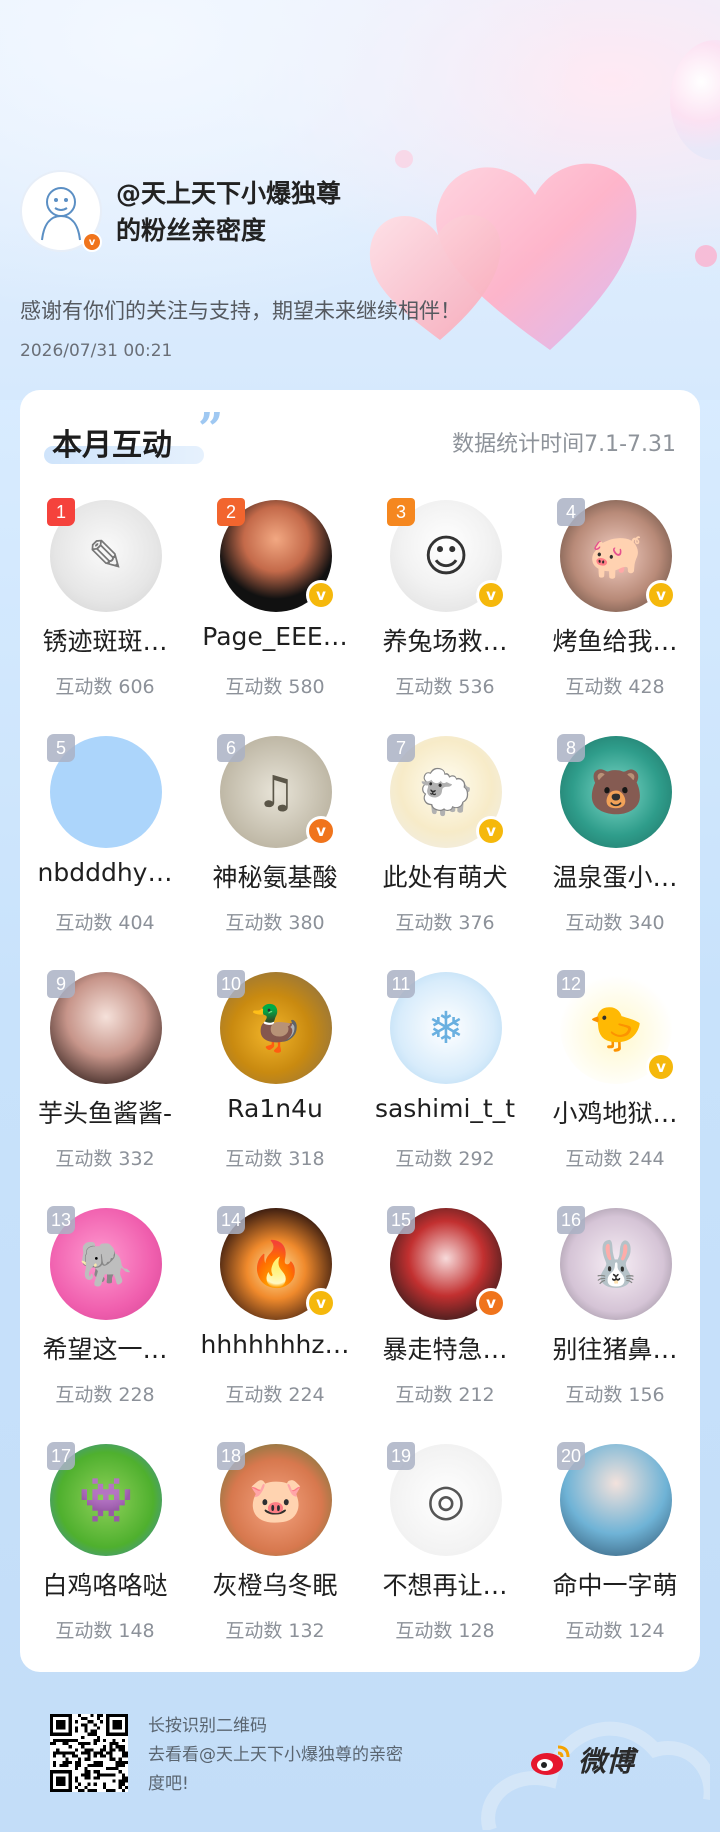 The width and height of the screenshot is (720, 1832). What do you see at coordinates (275, 1561) in the screenshot?
I see `fan-item: 🐷 18 灰橙乌冬眠 互动数 132` at bounding box center [275, 1561].